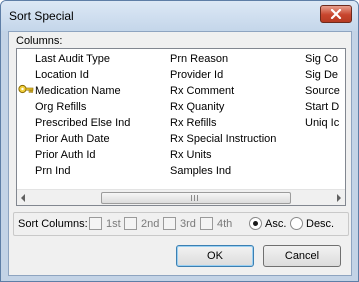  What do you see at coordinates (82, 139) in the screenshot?
I see `list-item: Prior Auth Date` at bounding box center [82, 139].